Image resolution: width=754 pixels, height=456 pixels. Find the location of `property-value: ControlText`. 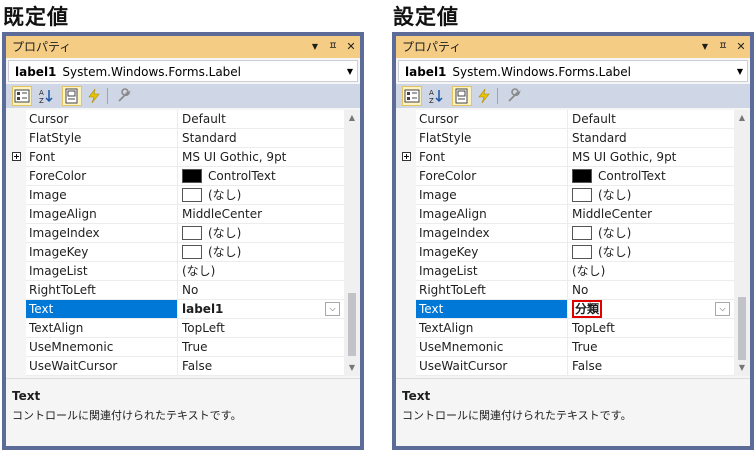

property-value: ControlText is located at coordinates (651, 176).